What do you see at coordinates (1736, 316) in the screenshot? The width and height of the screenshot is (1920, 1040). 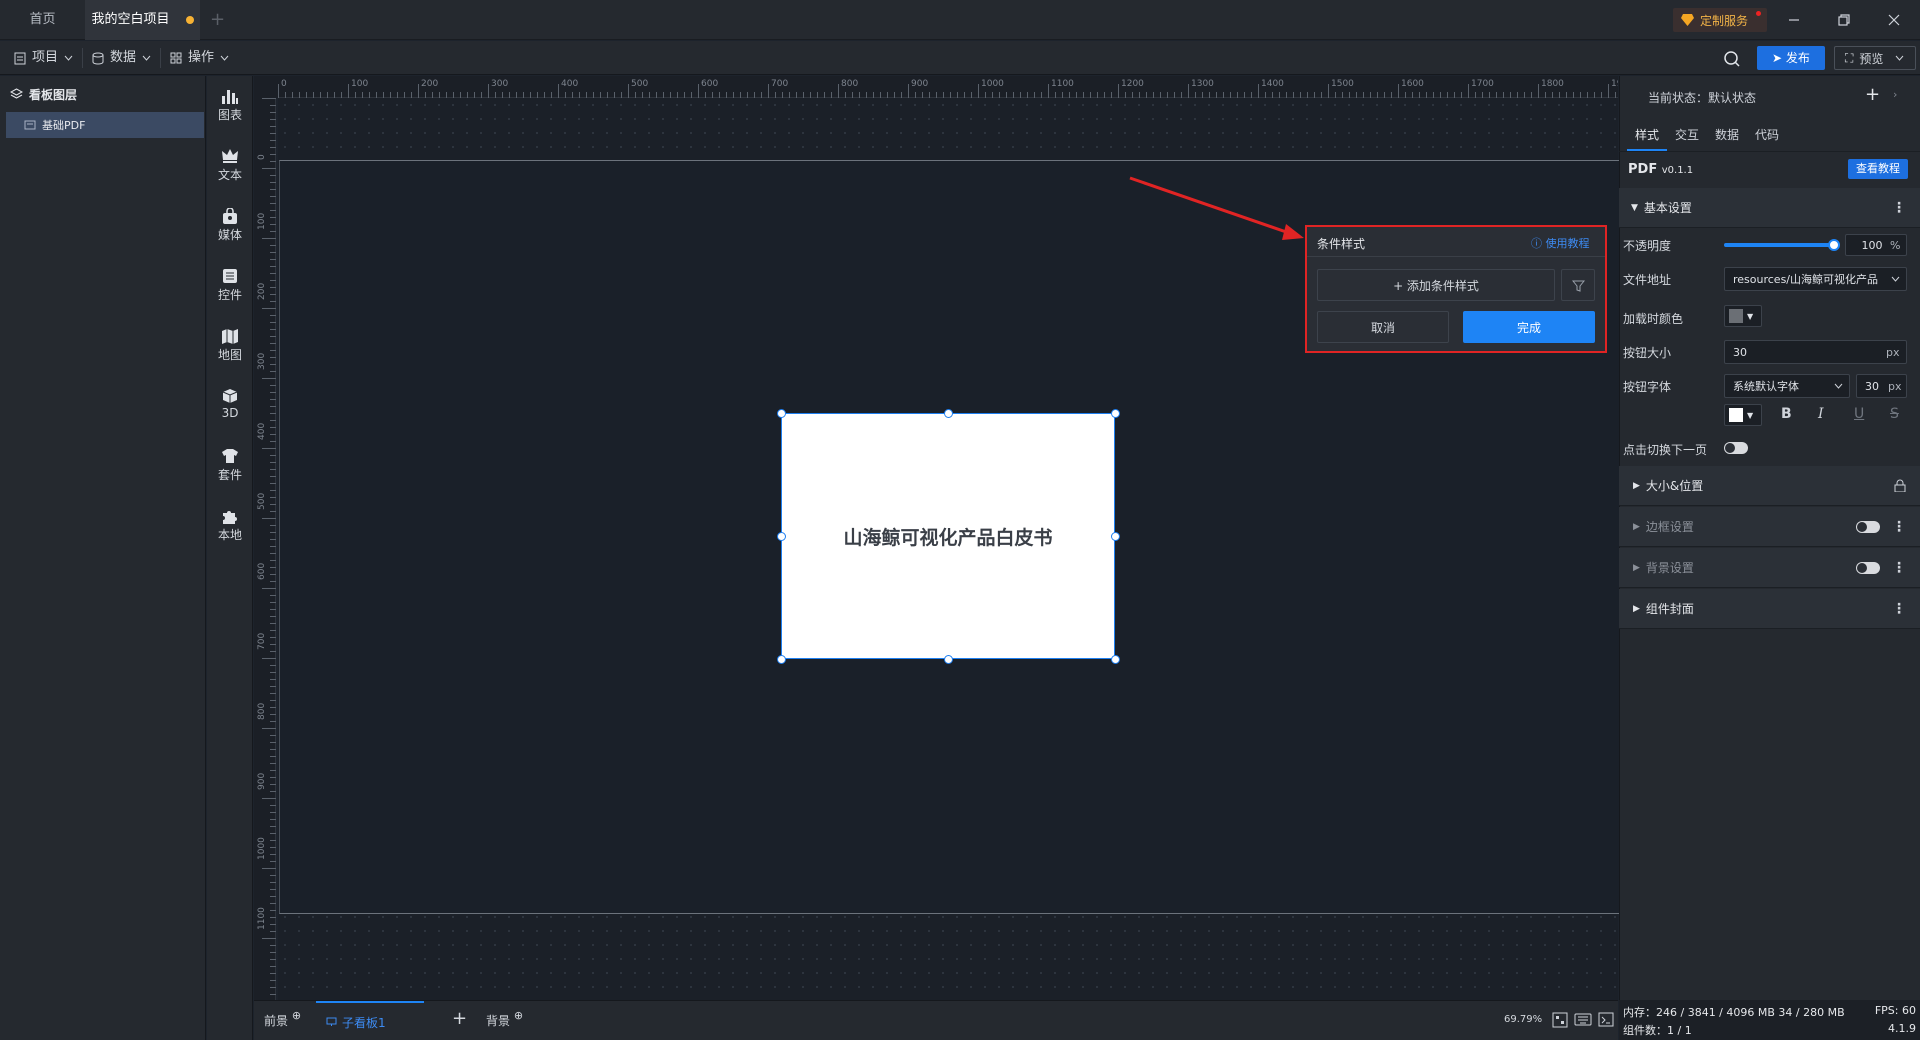 I see `color-swatch` at bounding box center [1736, 316].